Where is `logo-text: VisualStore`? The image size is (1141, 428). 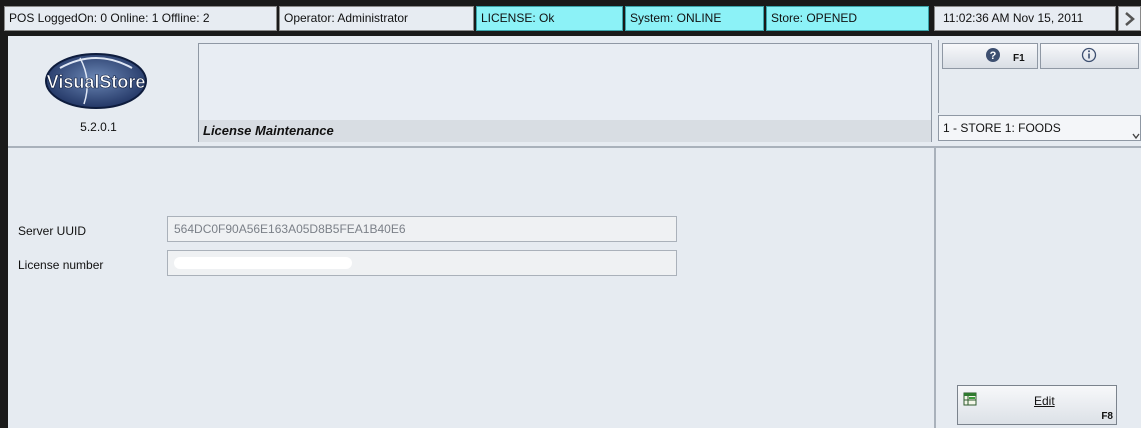 logo-text: VisualStore is located at coordinates (96, 82).